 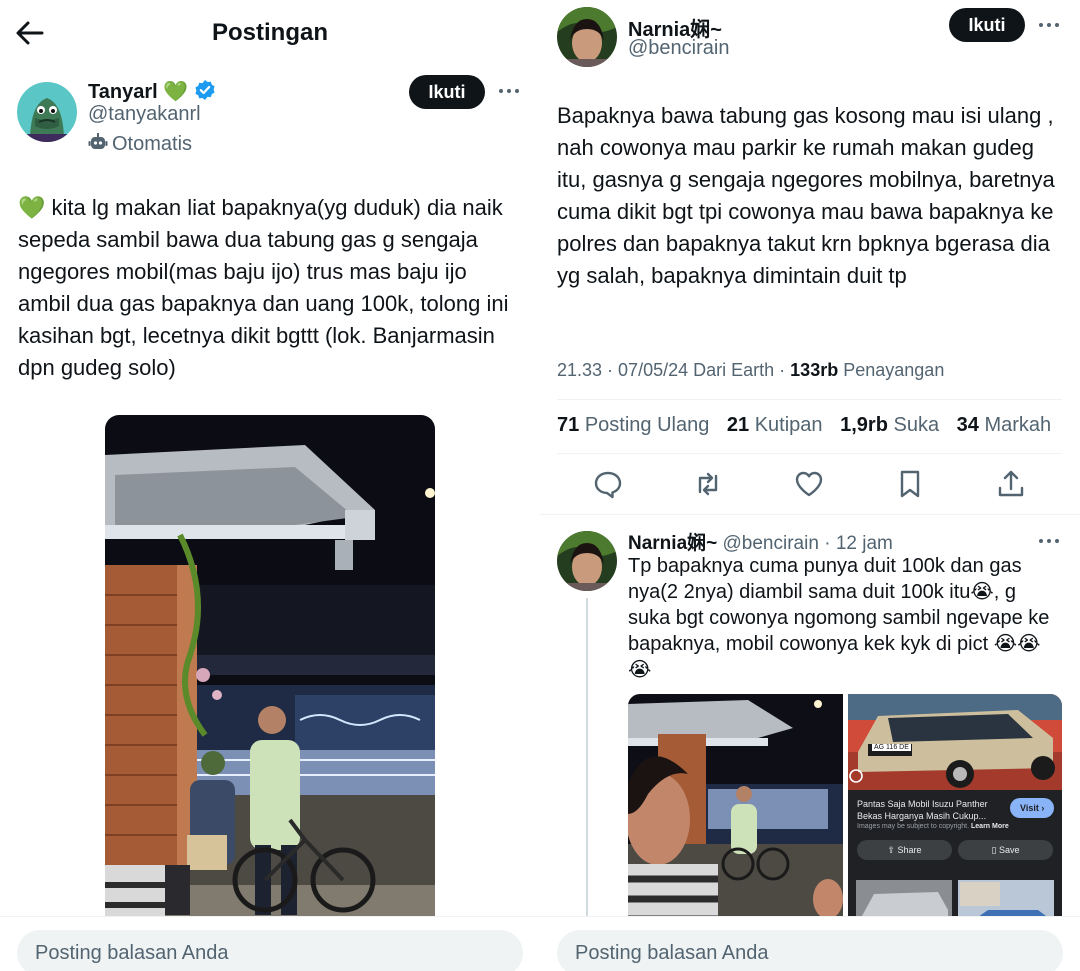 What do you see at coordinates (864, 543) in the screenshot?
I see `reply-time: 12 jam` at bounding box center [864, 543].